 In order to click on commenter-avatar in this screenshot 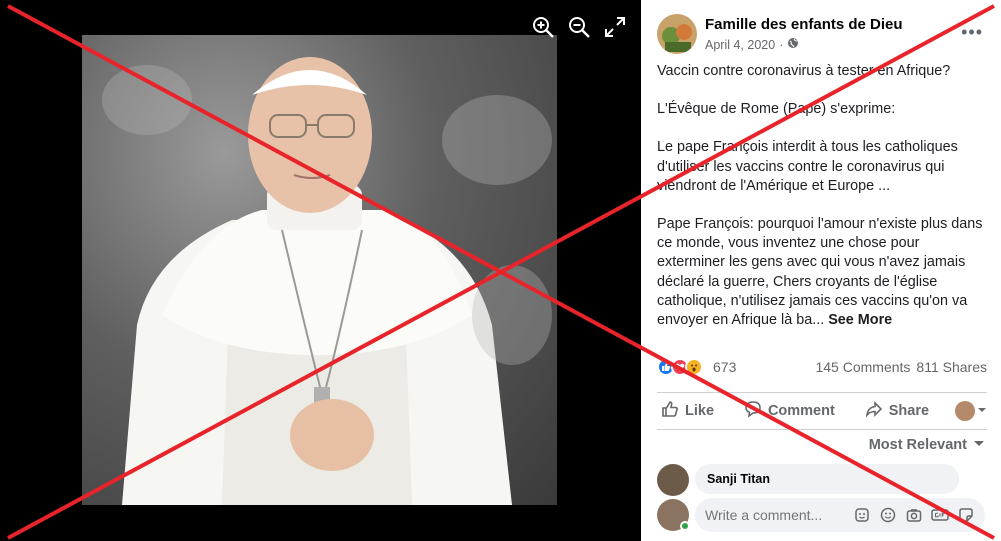, I will do `click(673, 480)`.